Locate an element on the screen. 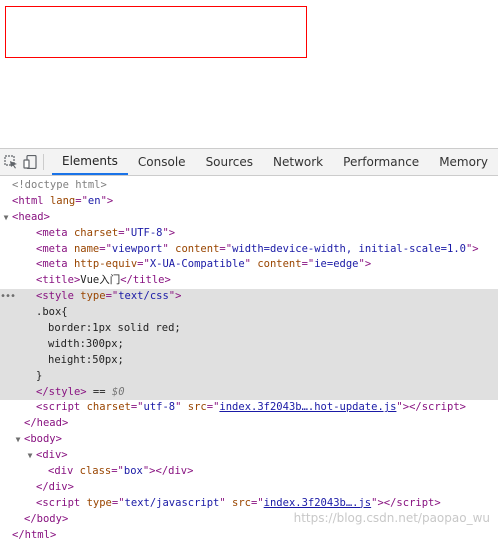 Image resolution: width=498 pixels, height=544 pixels. tab-sources: Sources is located at coordinates (229, 162).